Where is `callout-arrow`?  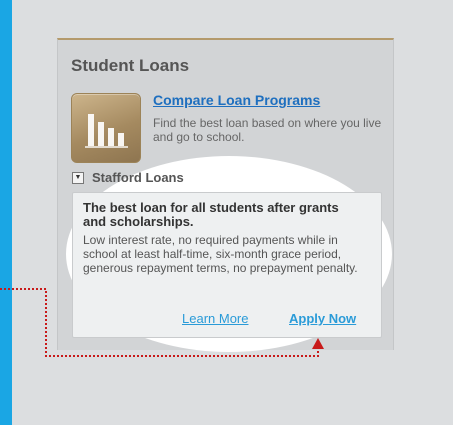 callout-arrow is located at coordinates (162, 322).